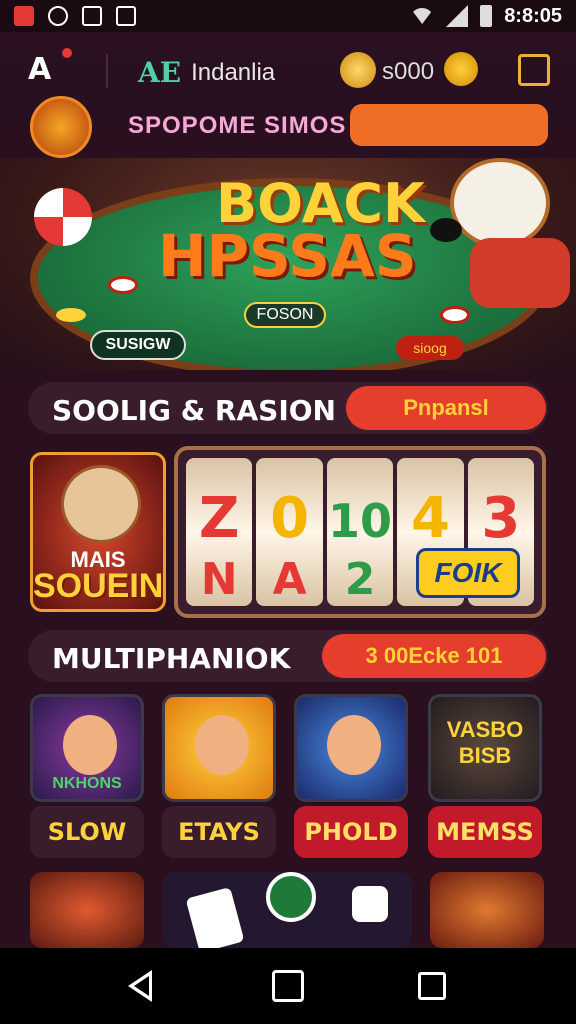 Image resolution: width=576 pixels, height=1024 pixels. What do you see at coordinates (219, 832) in the screenshot?
I see `game-label: ETAYS` at bounding box center [219, 832].